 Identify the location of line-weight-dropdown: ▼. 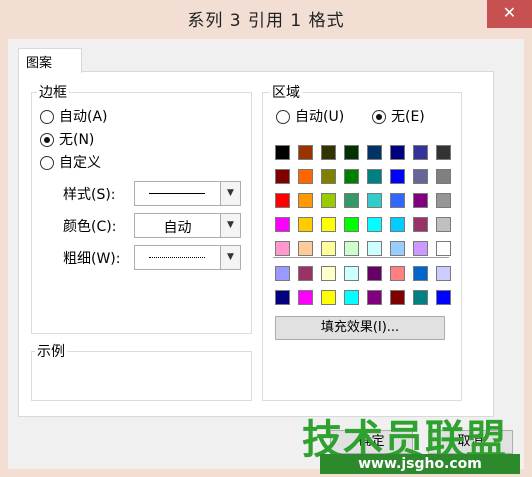
(187, 257).